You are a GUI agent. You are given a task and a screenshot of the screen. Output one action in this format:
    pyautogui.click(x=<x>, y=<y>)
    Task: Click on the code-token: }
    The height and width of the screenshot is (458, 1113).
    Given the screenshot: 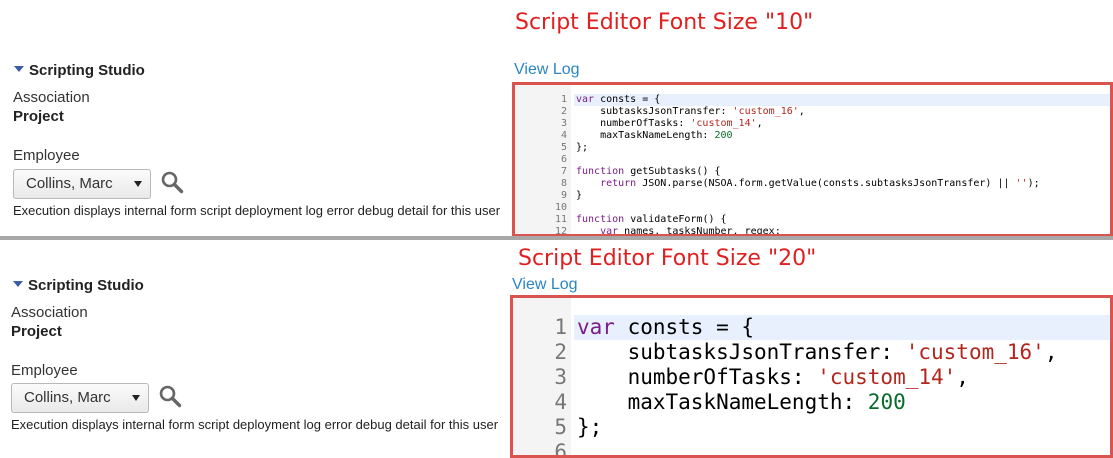 What is the action you would take?
    pyautogui.click(x=579, y=195)
    